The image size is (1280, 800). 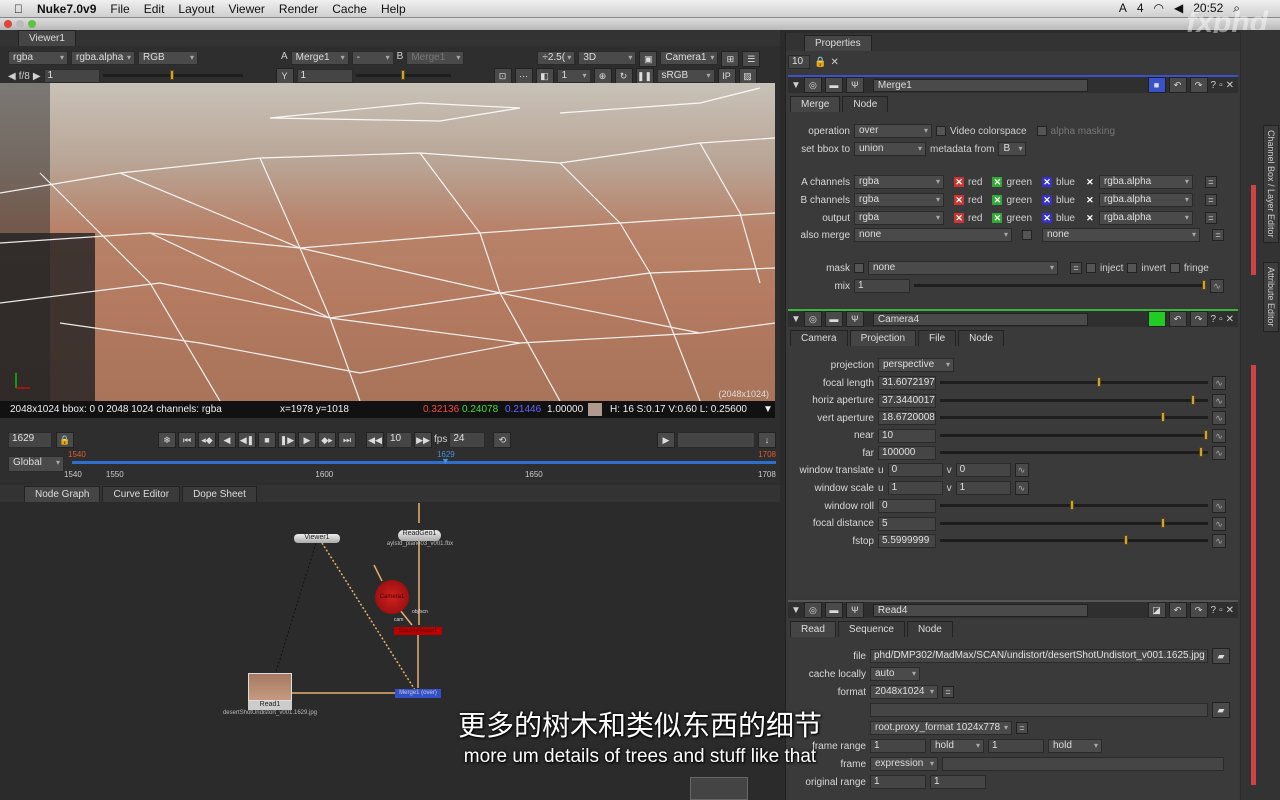 What do you see at coordinates (1156, 610) in the screenshot?
I see `node-color-button: ◪` at bounding box center [1156, 610].